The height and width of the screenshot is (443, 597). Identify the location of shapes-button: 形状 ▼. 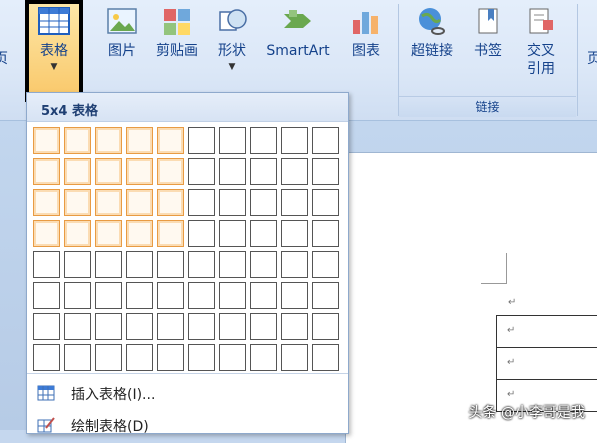
(232, 39).